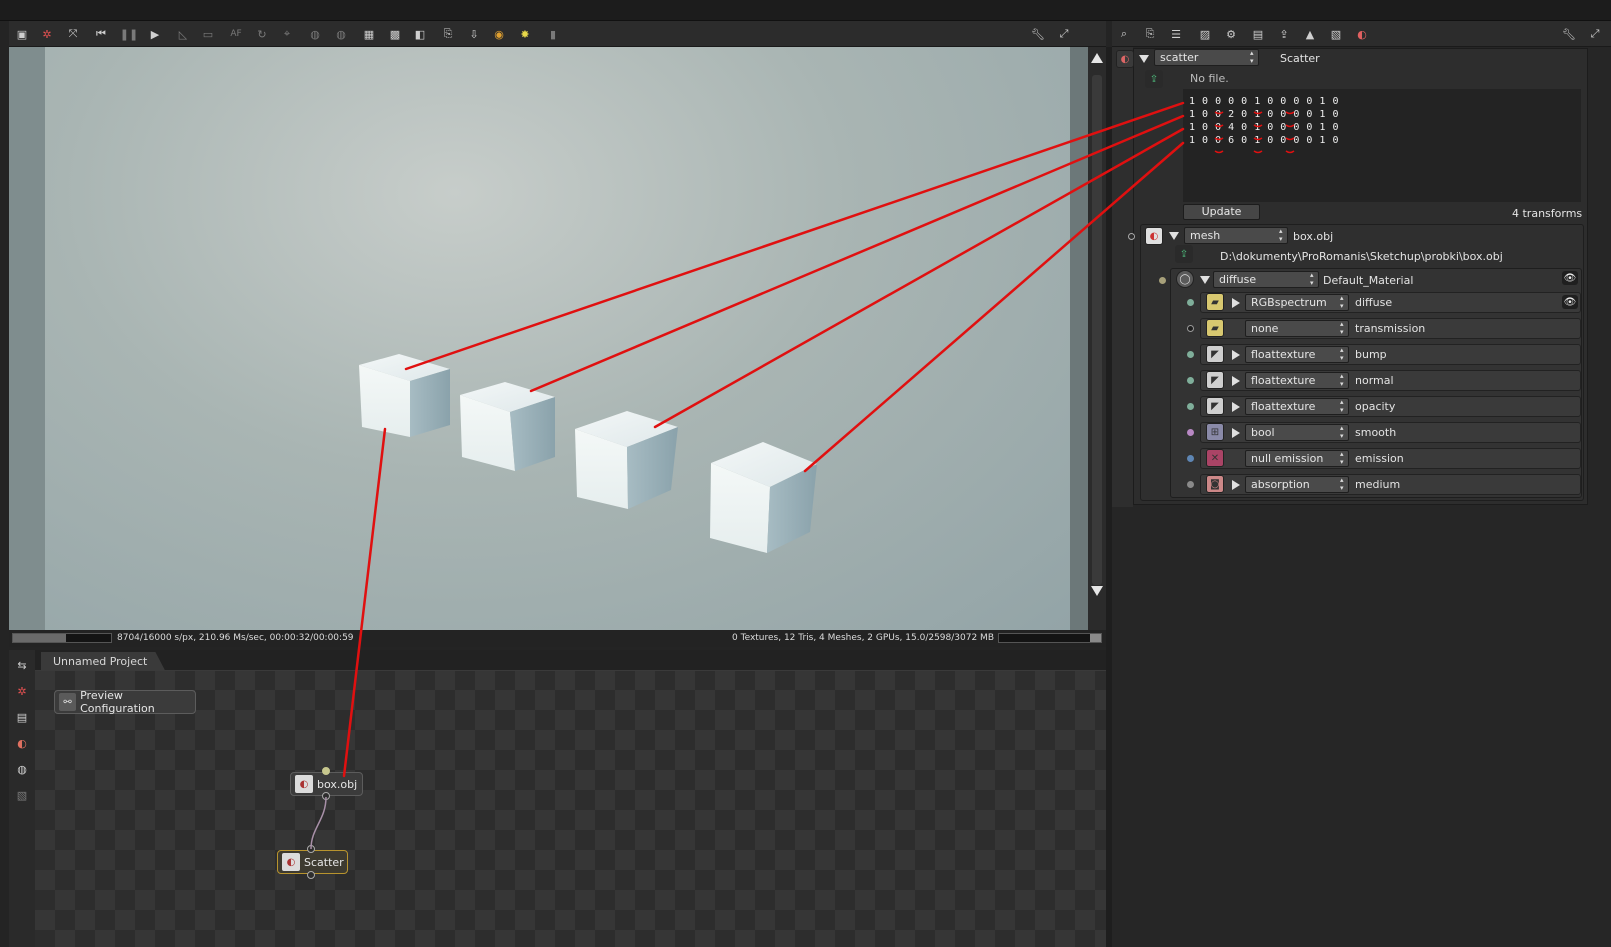 Image resolution: width=1611 pixels, height=947 pixels. What do you see at coordinates (1190, 328) in the screenshot?
I see `input-pin-transmission` at bounding box center [1190, 328].